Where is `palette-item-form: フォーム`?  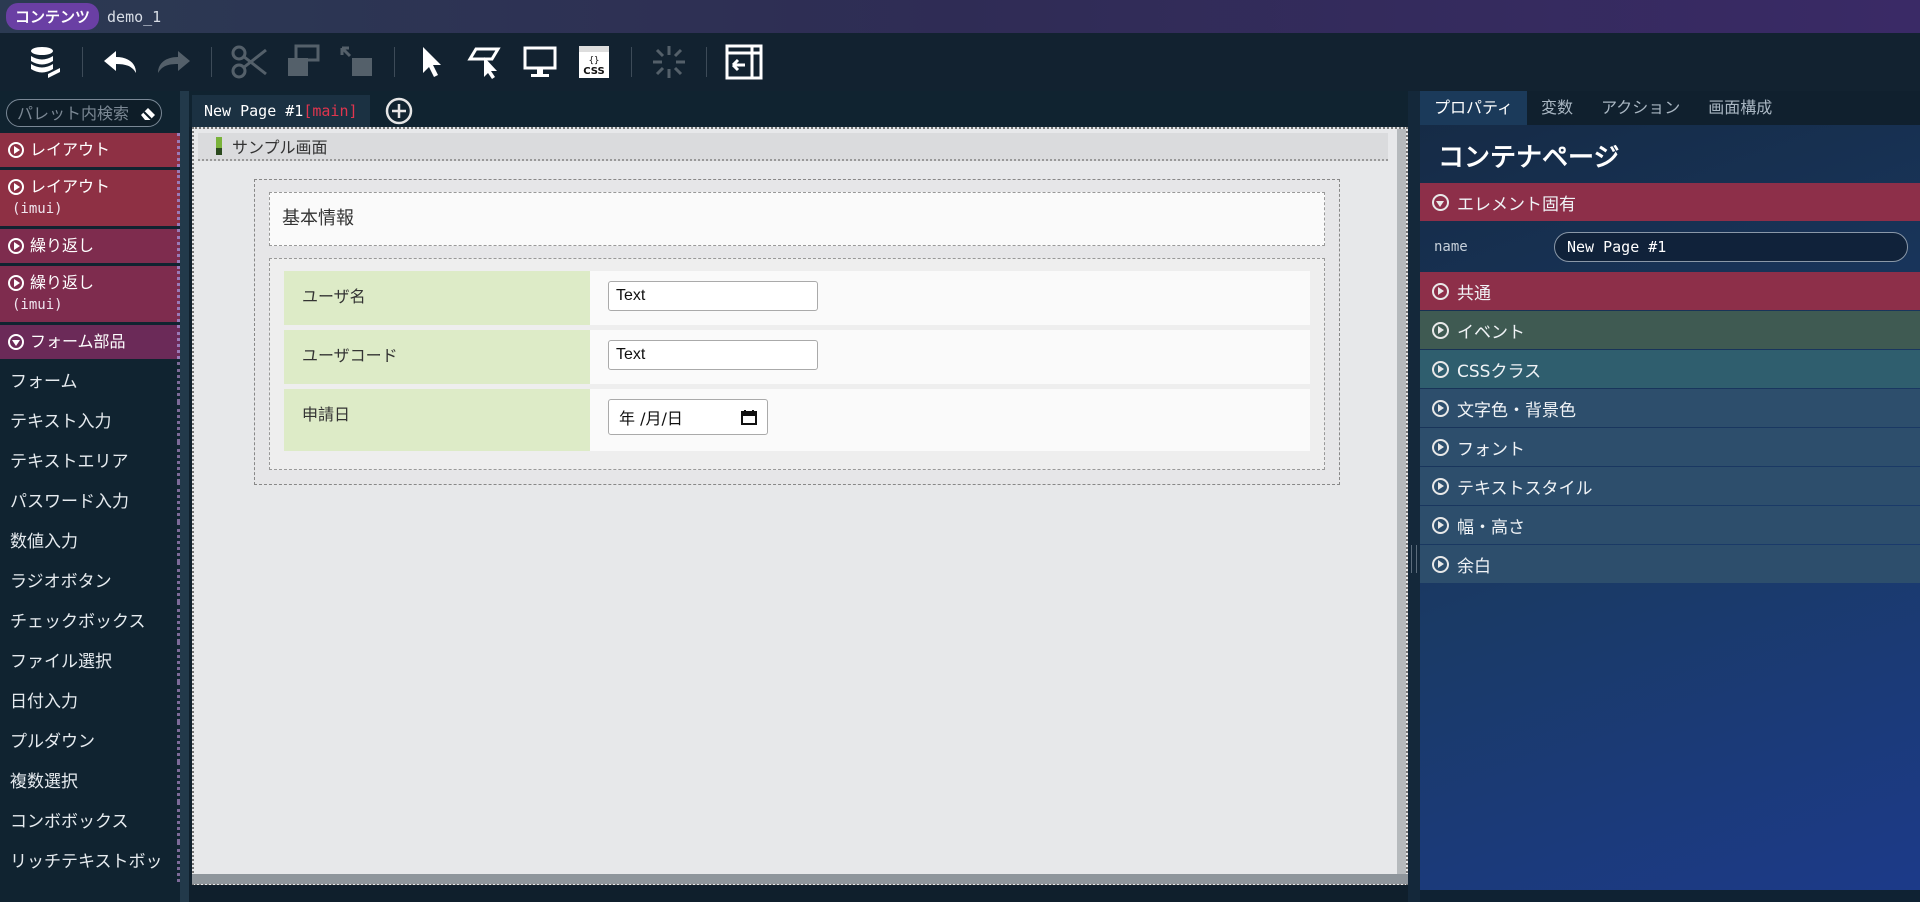 palette-item-form: フォーム is located at coordinates (90, 382).